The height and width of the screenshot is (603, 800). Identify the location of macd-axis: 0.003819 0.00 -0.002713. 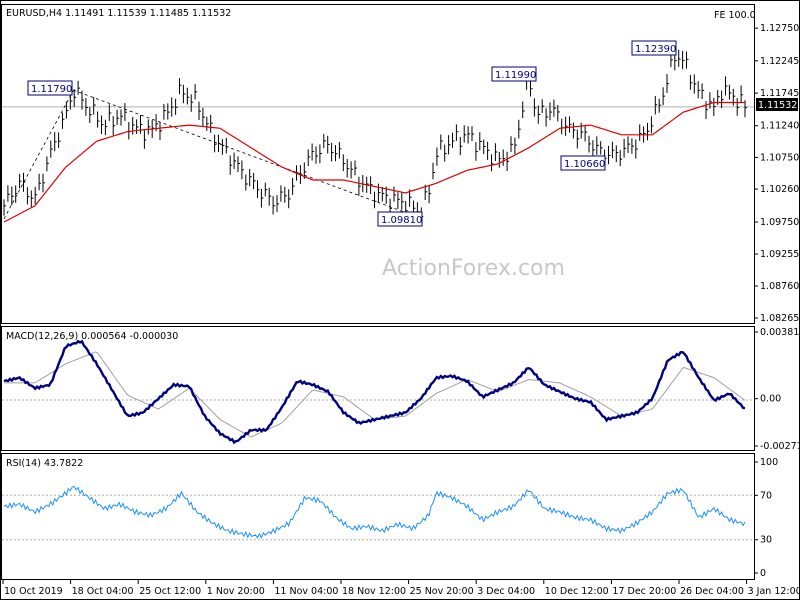
(777, 389).